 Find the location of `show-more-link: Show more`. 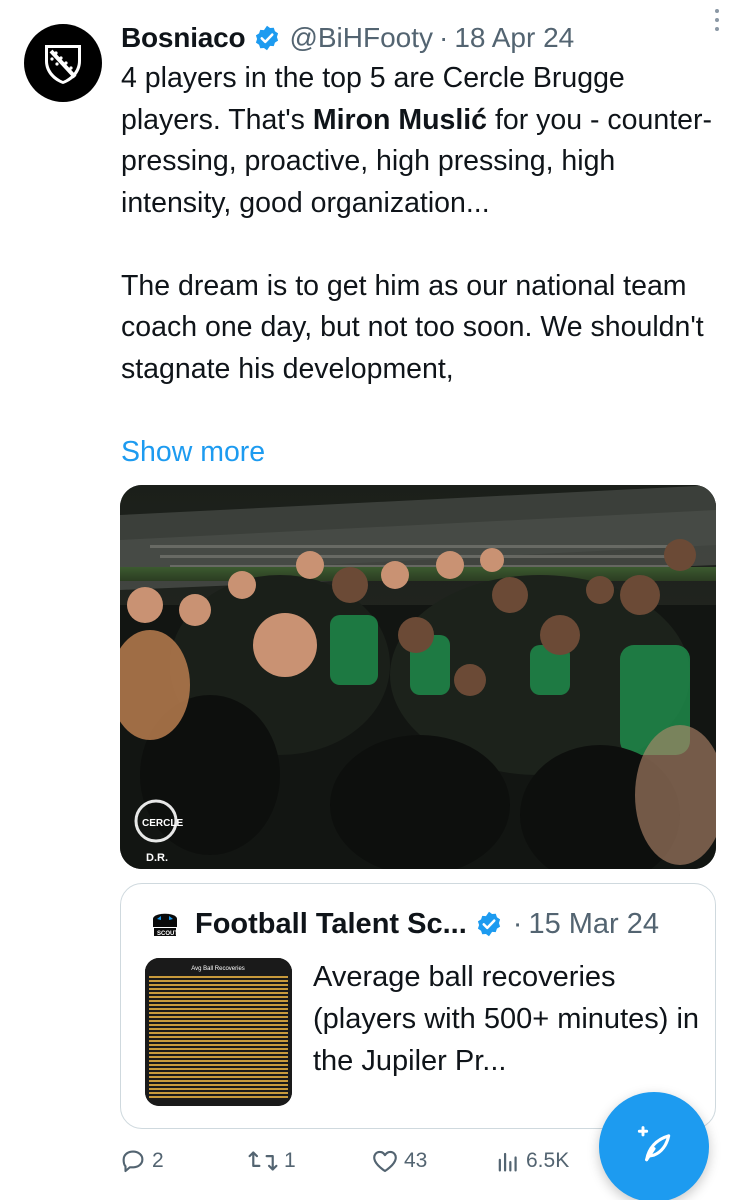

show-more-link: Show more is located at coordinates (193, 452).